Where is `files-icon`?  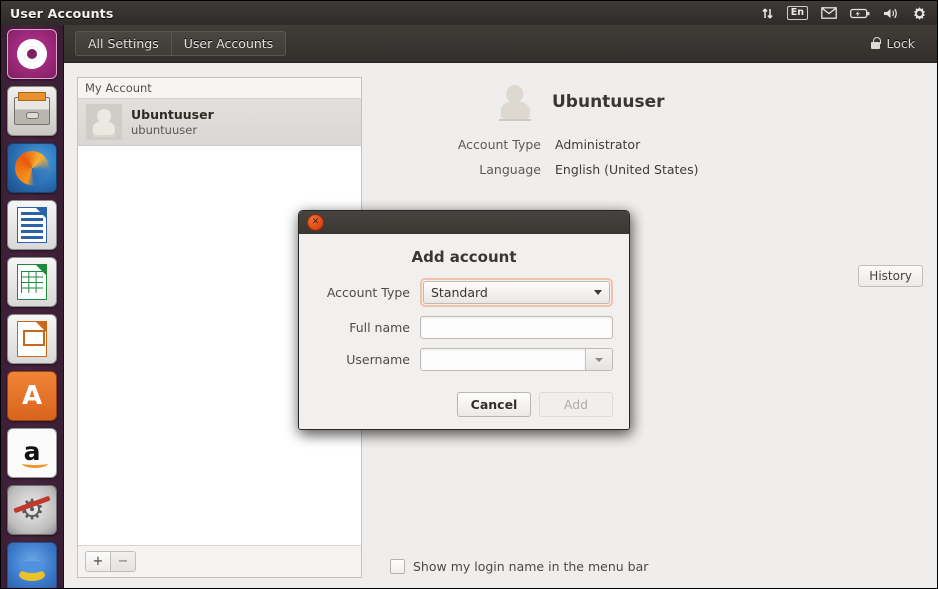
files-icon is located at coordinates (32, 110).